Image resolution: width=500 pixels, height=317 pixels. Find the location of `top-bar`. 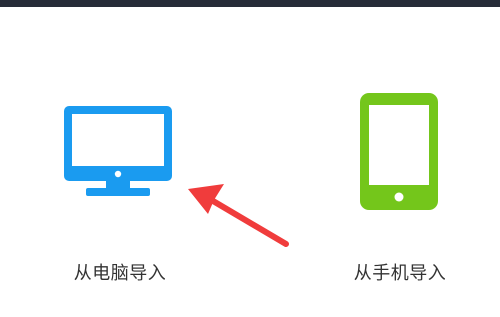

top-bar is located at coordinates (250, 3).